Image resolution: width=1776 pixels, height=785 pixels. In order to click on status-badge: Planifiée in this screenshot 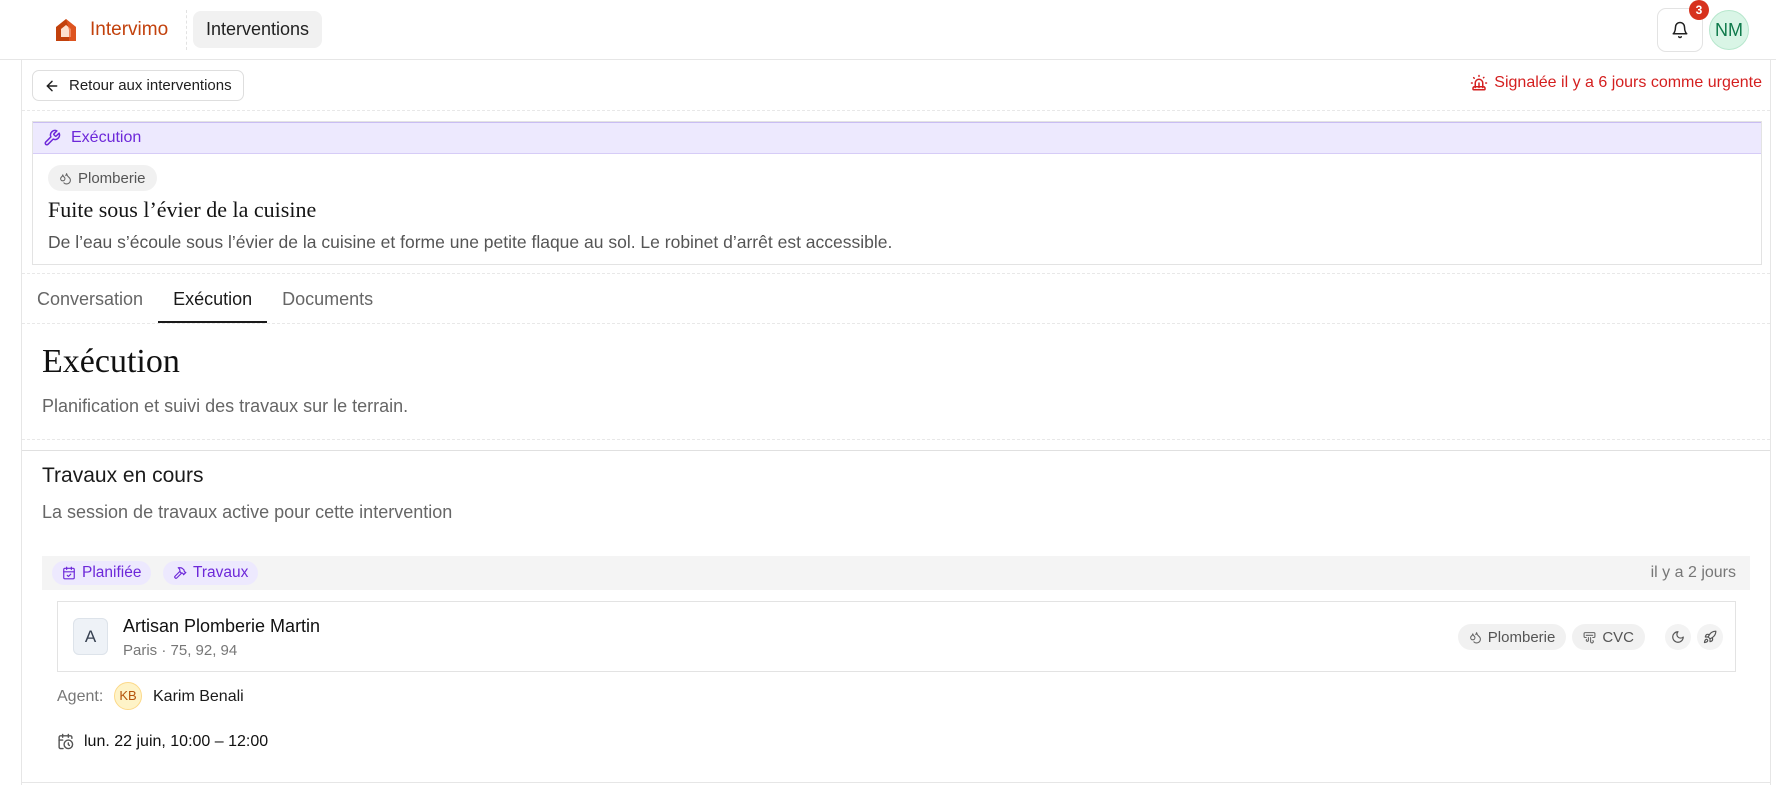, I will do `click(102, 573)`.